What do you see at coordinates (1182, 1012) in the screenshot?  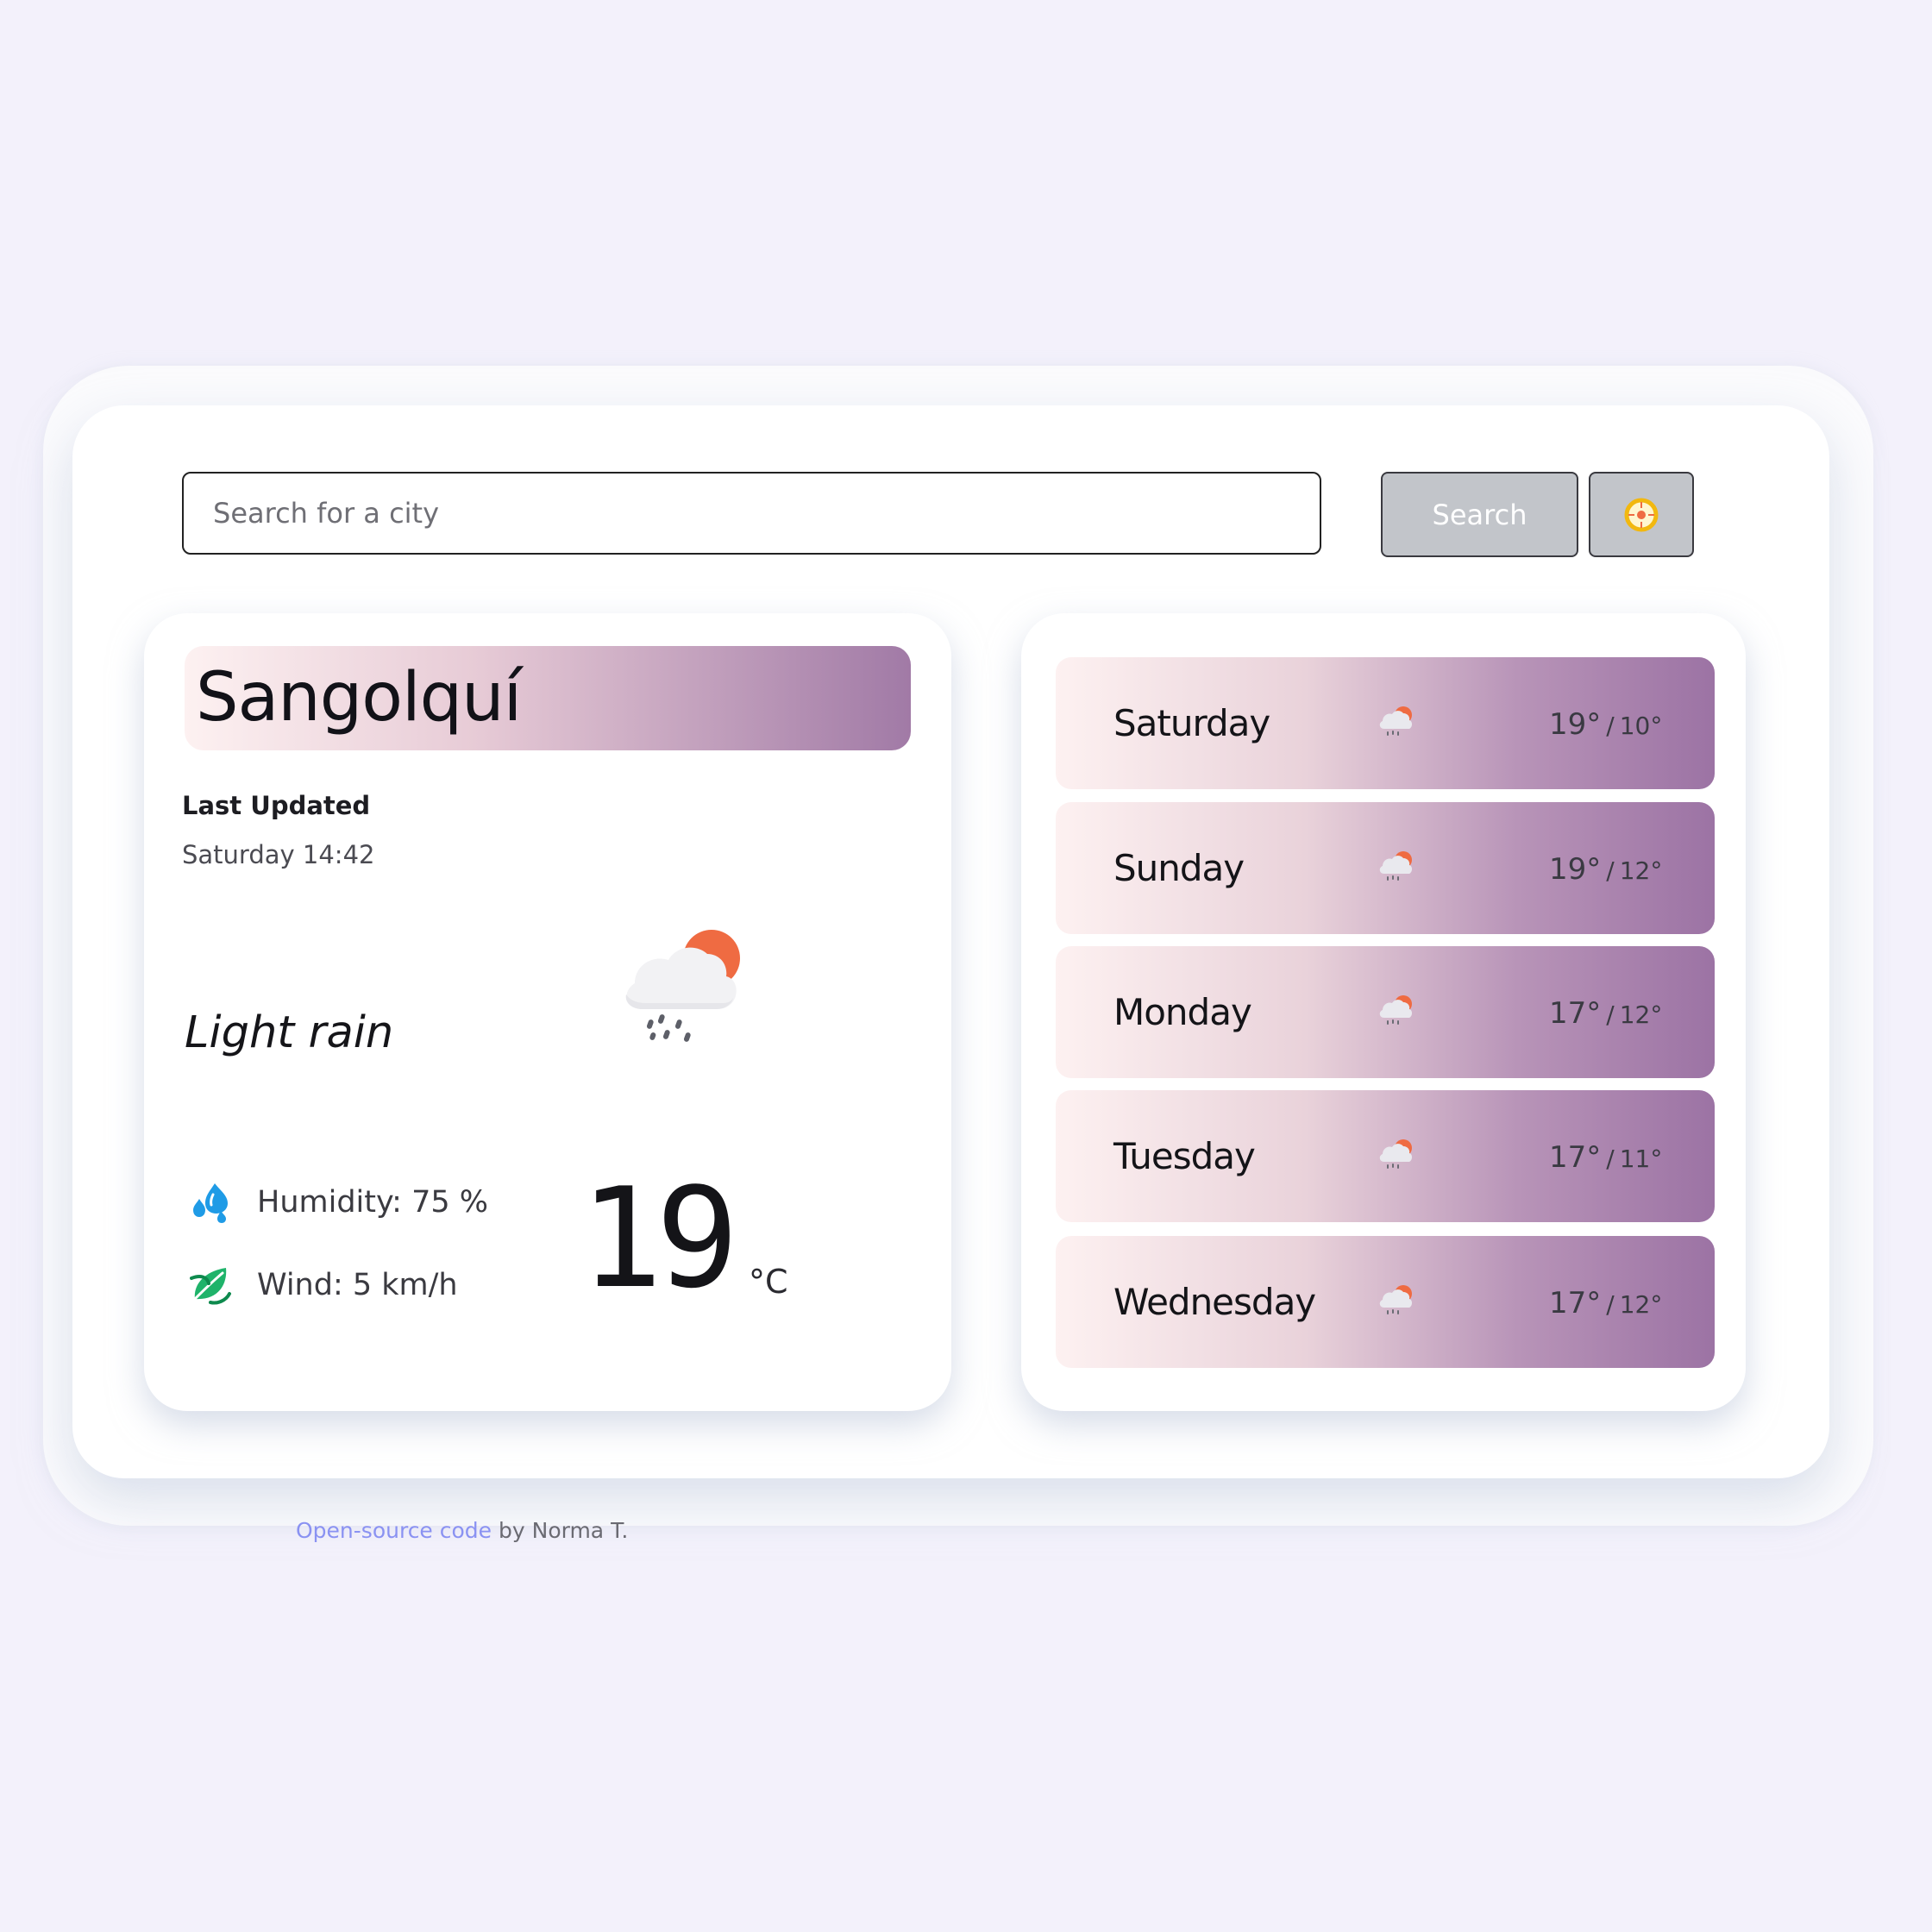 I see `forecast-day: Monday` at bounding box center [1182, 1012].